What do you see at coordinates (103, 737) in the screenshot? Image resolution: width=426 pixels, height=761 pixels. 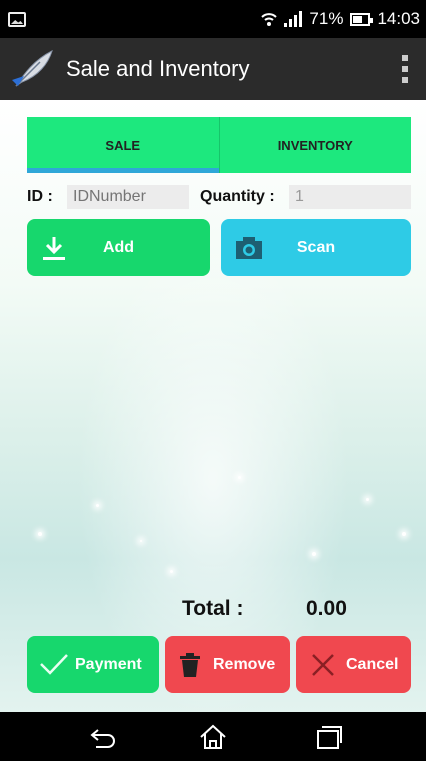 I see `back-icon` at bounding box center [103, 737].